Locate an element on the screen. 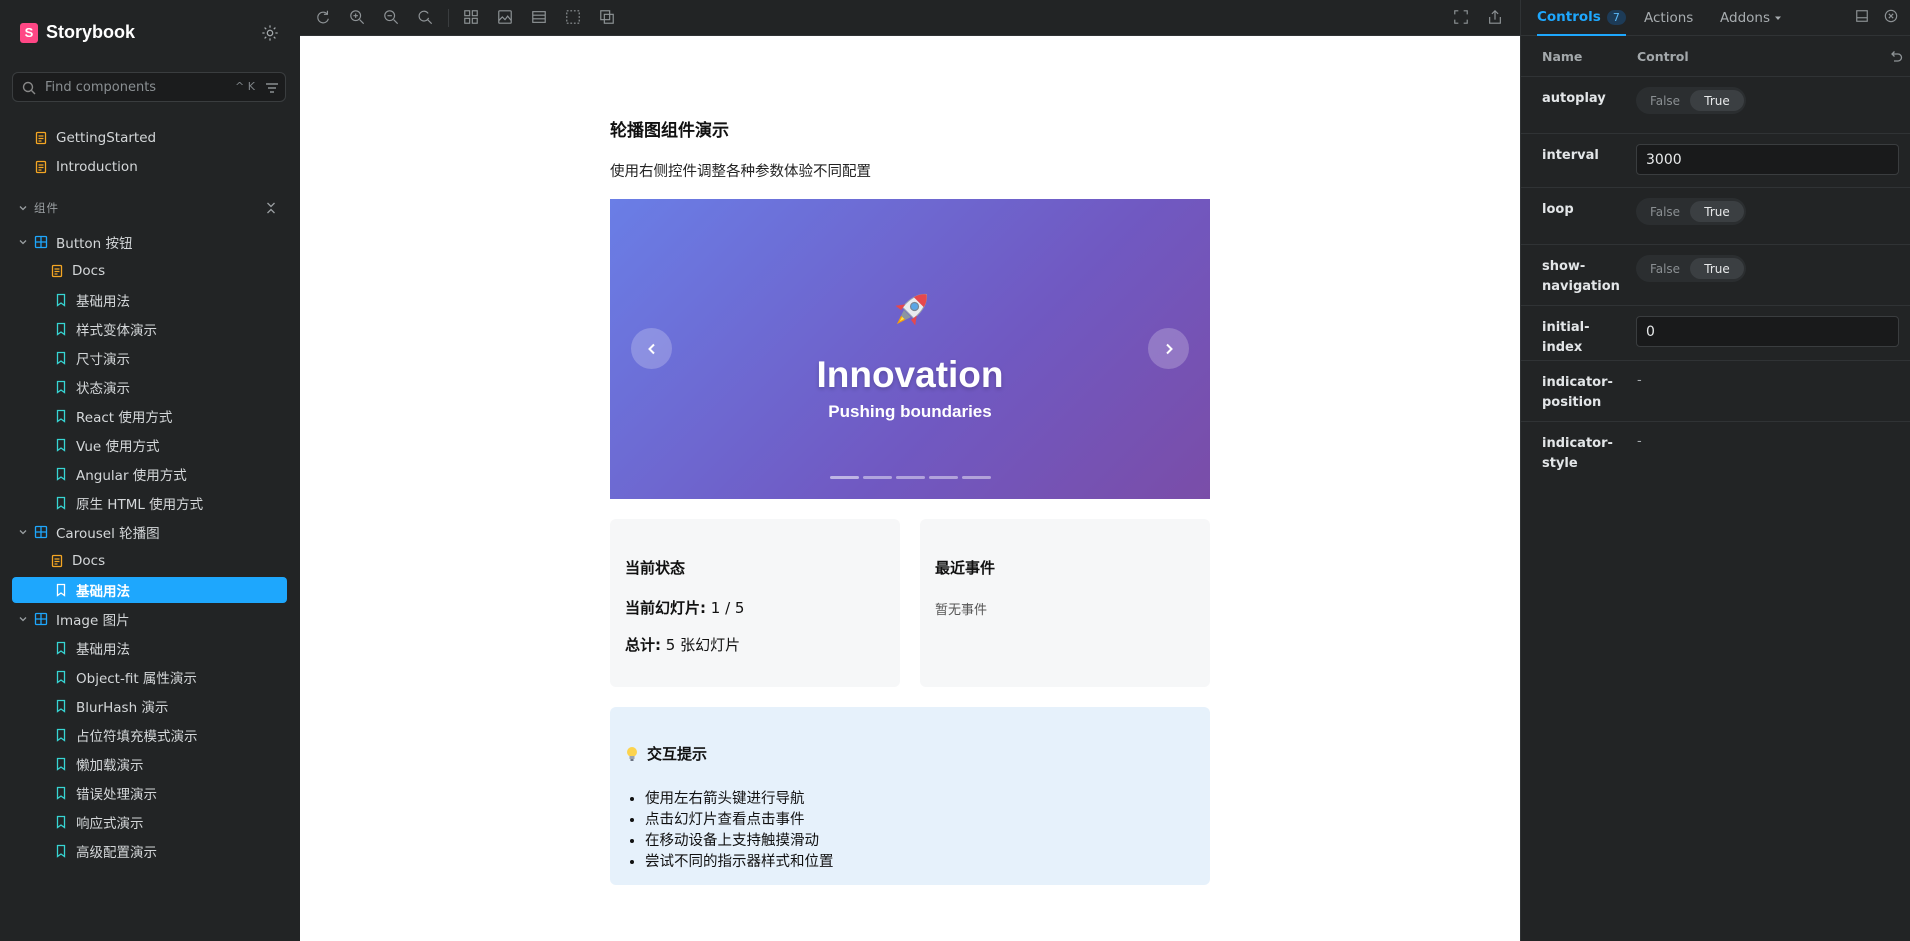 This screenshot has height=941, width=1910. filter-icon is located at coordinates (272, 88).